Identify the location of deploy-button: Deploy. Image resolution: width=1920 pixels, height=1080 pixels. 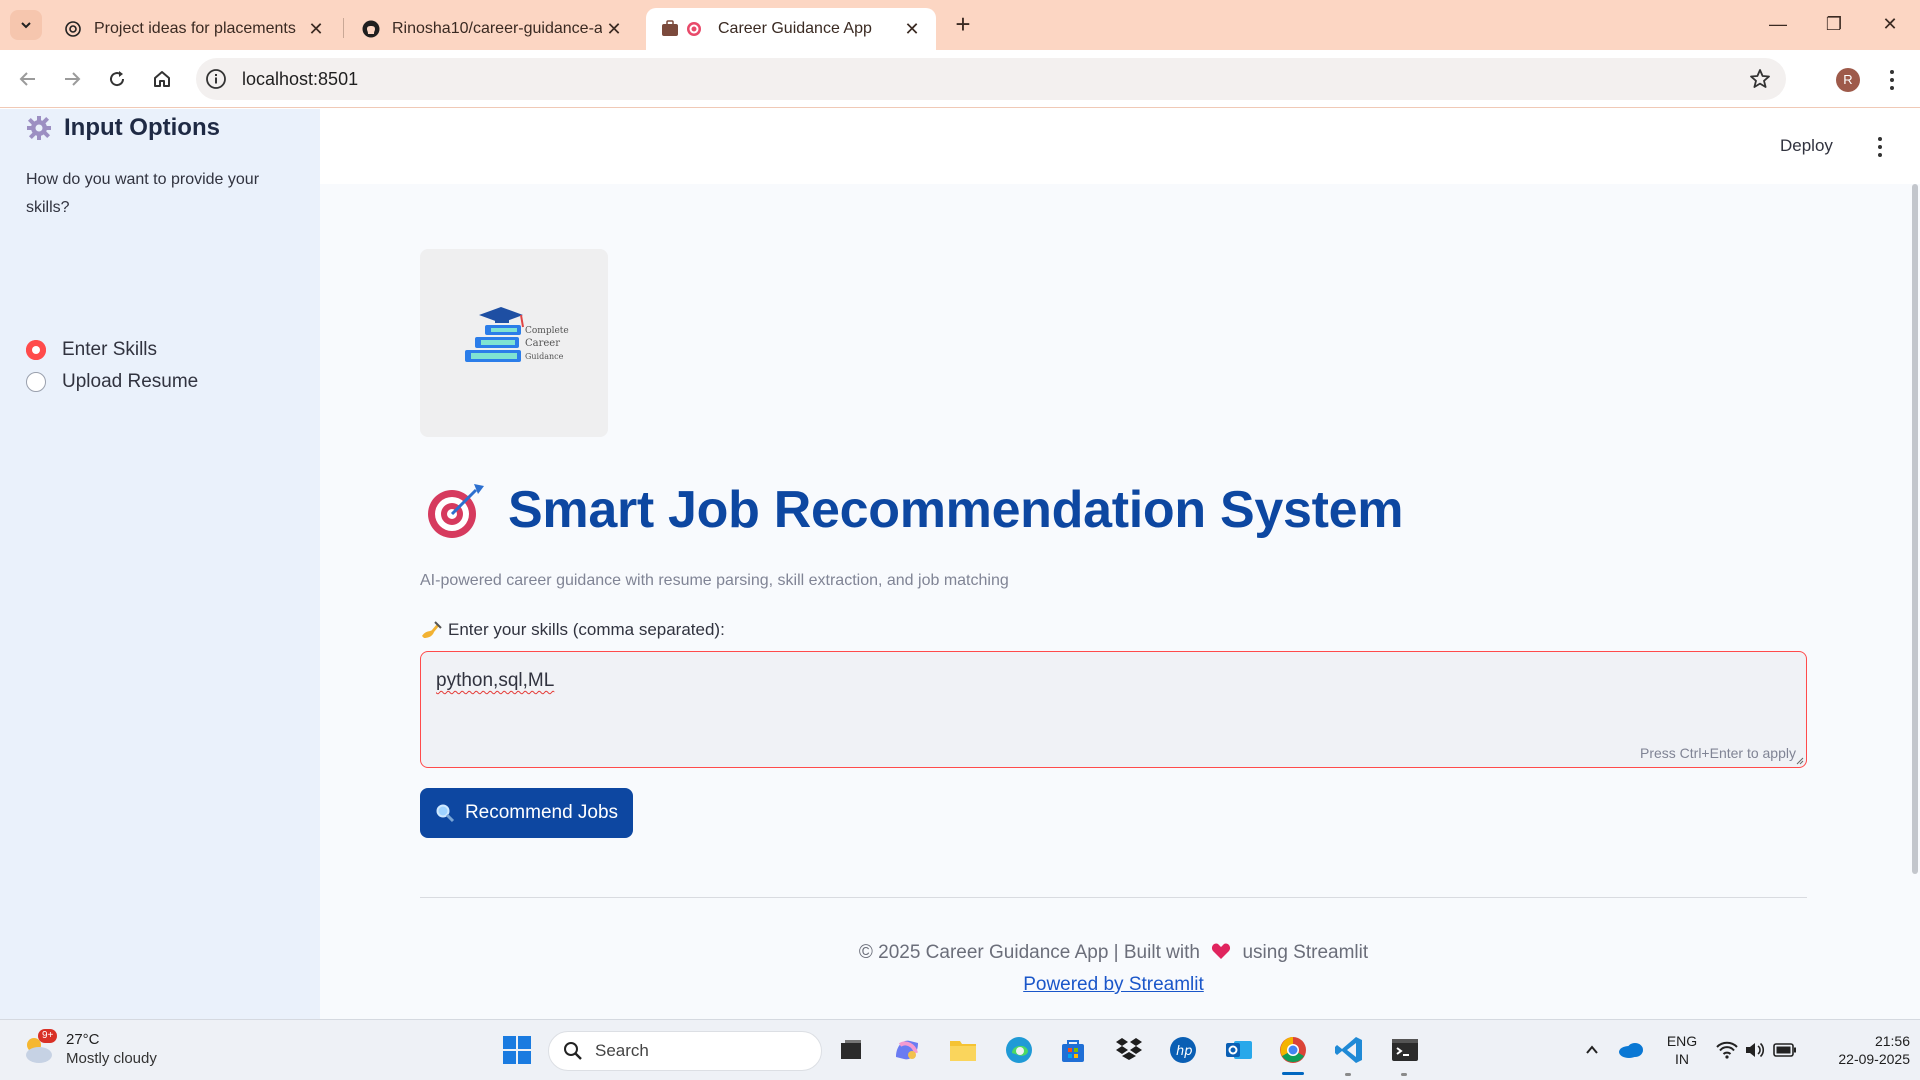
(1806, 146).